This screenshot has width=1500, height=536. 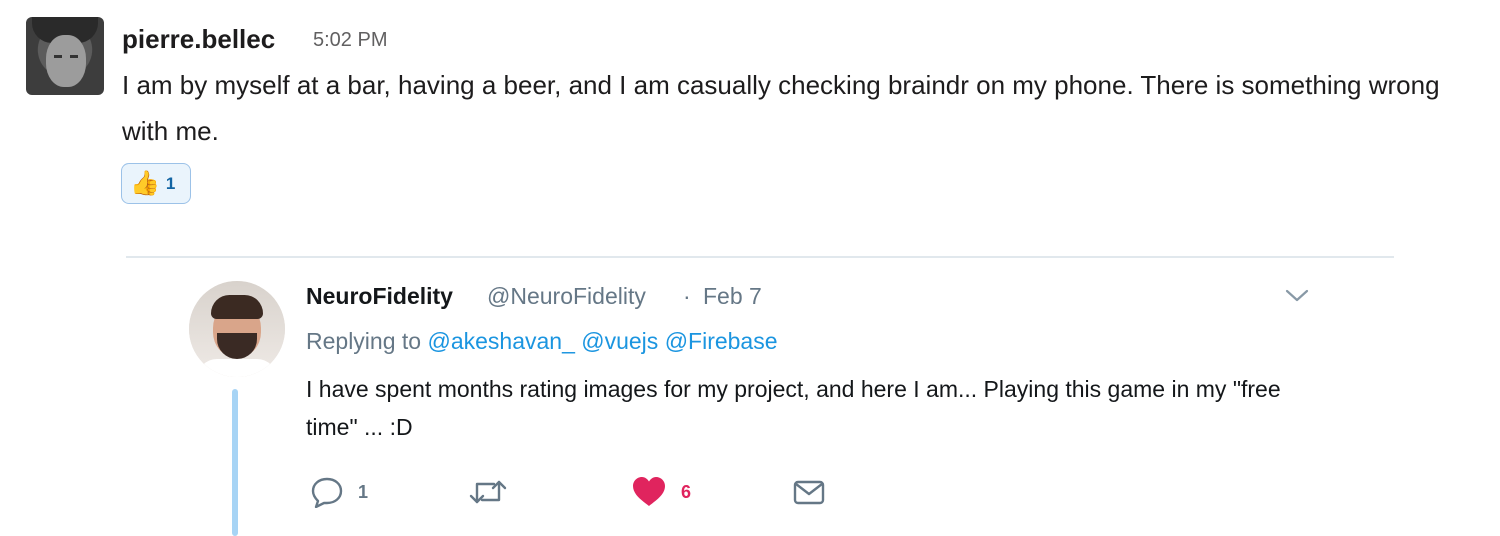 I want to click on attachment-divider, so click(x=760, y=257).